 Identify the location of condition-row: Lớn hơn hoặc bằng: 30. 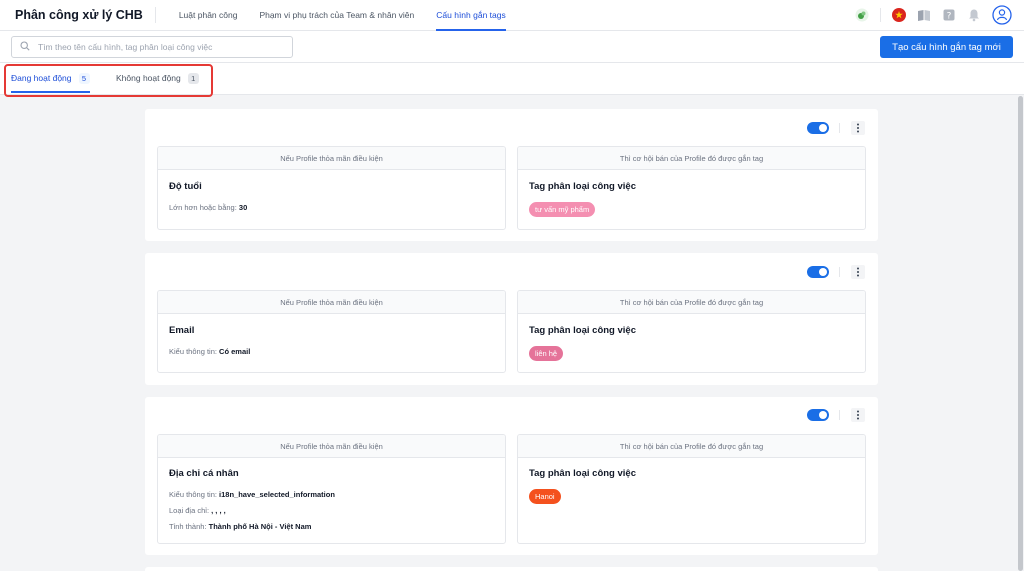
(208, 207).